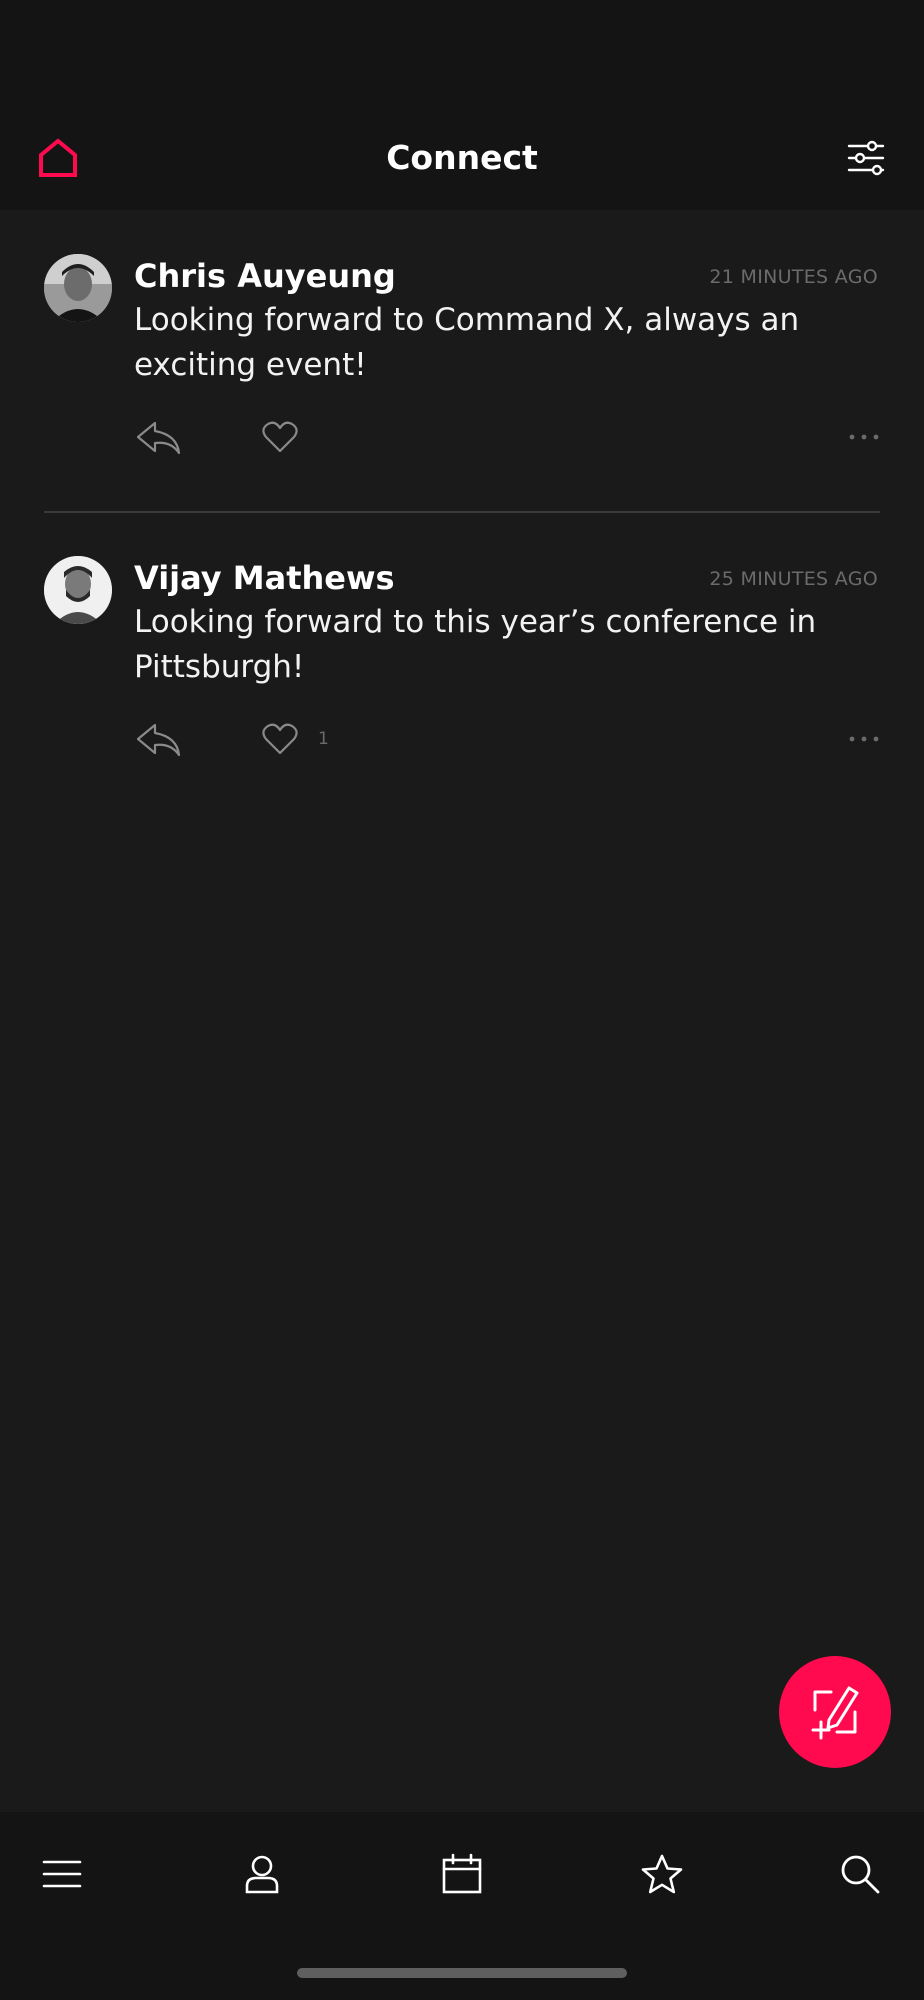  I want to click on compose-icon, so click(835, 1713).